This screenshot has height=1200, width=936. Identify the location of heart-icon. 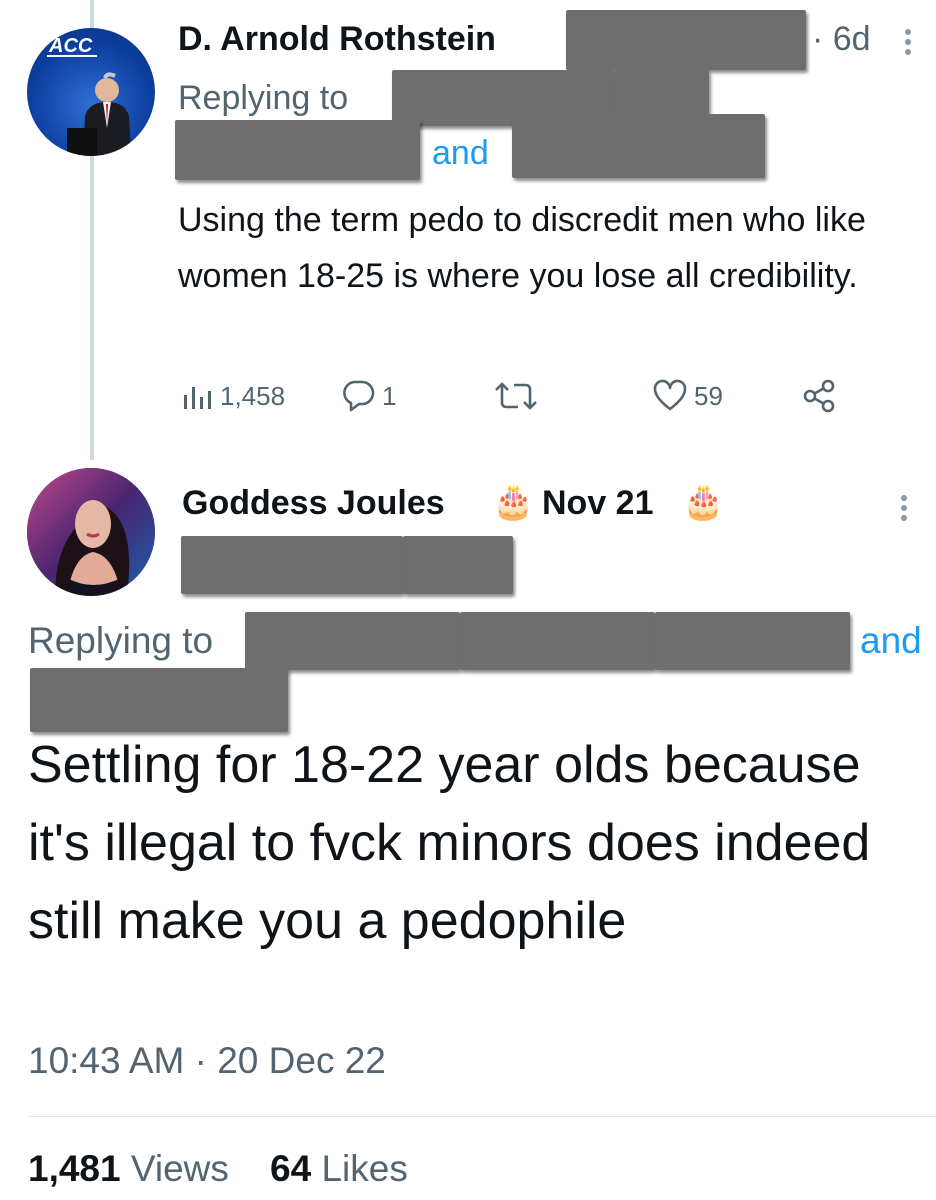
(670, 395).